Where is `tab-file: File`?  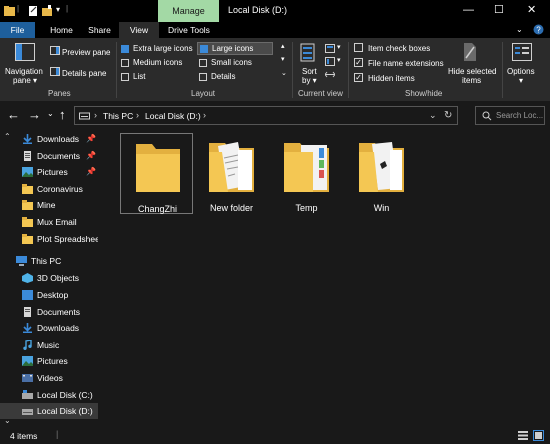
tab-file: File is located at coordinates (17, 30).